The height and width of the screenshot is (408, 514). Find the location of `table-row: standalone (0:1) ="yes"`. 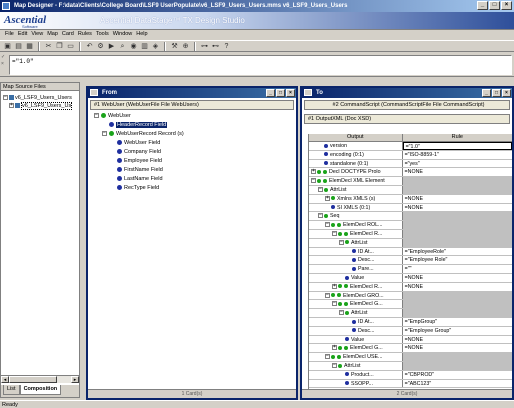

table-row: standalone (0:1) ="yes" is located at coordinates (410, 164).